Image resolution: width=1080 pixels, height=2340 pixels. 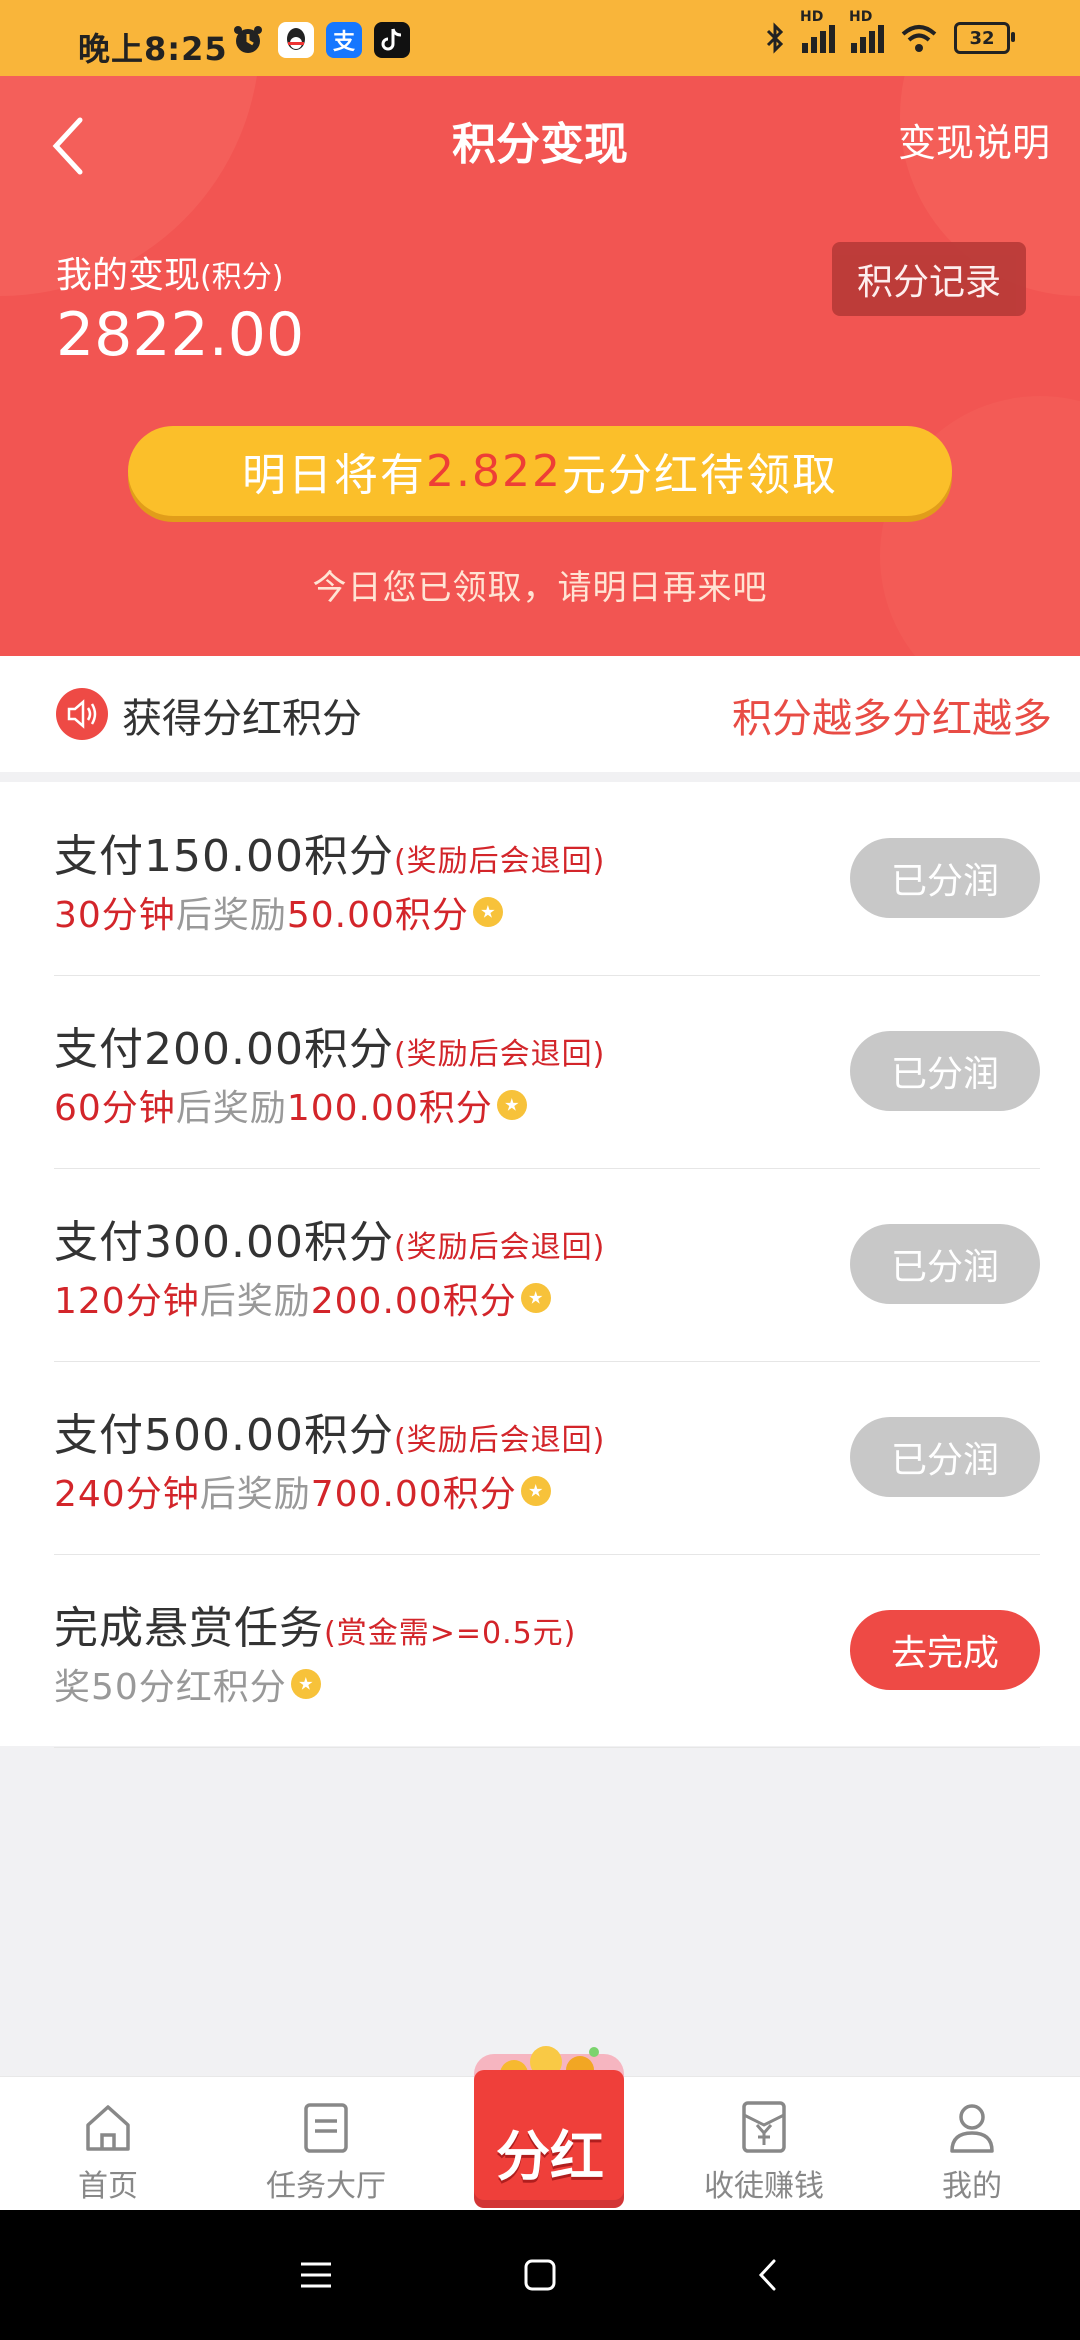 What do you see at coordinates (153, 49) in the screenshot?
I see `status-time: 晚上8:25` at bounding box center [153, 49].